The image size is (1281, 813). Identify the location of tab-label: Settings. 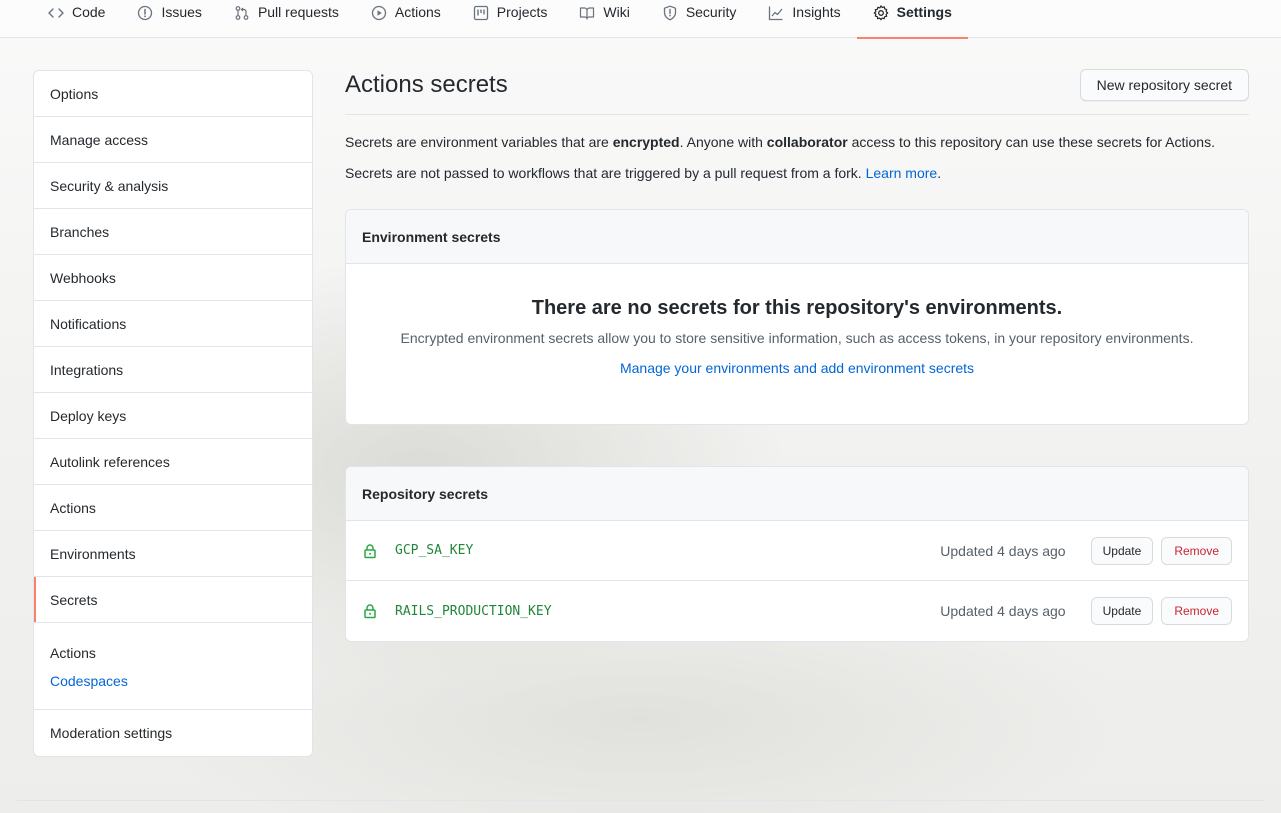
(924, 12).